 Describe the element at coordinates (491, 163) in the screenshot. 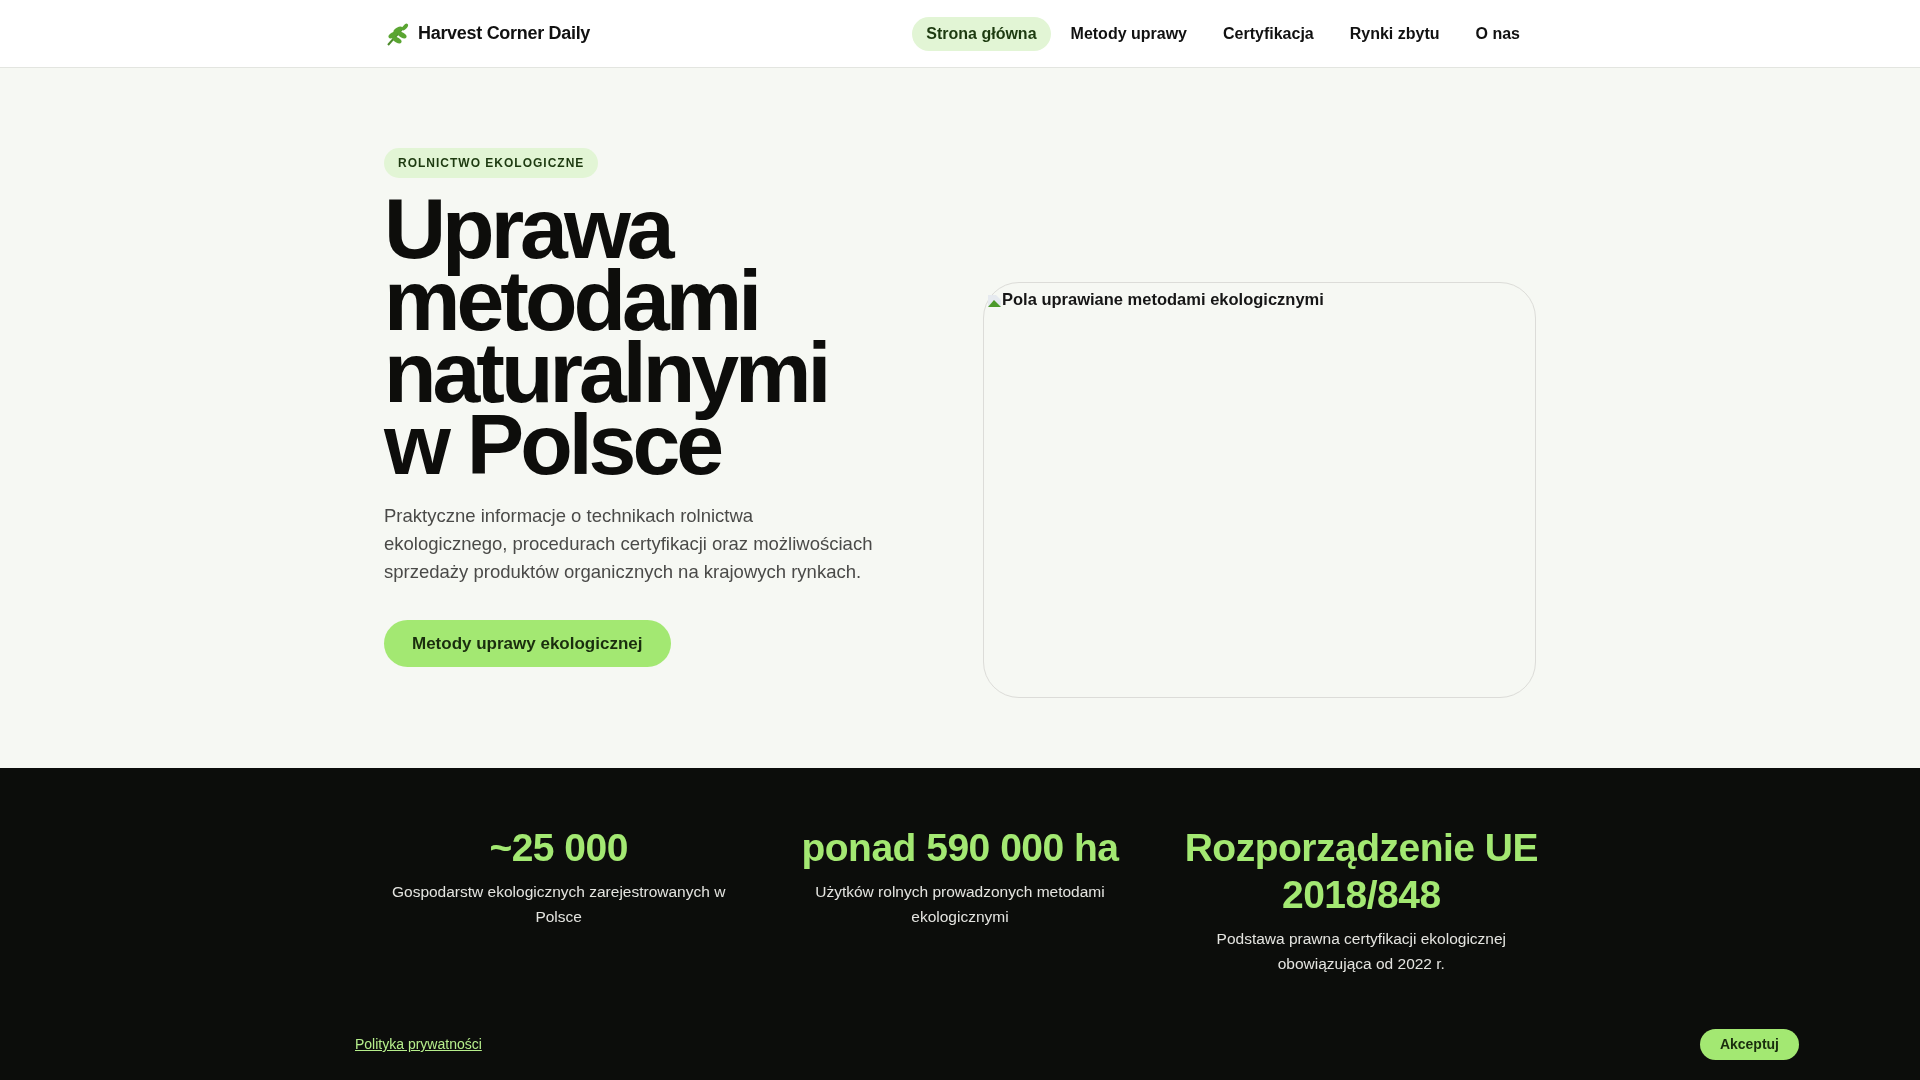

I see `category-badge: ROLNICTWO EKOLOGICZNE` at that location.